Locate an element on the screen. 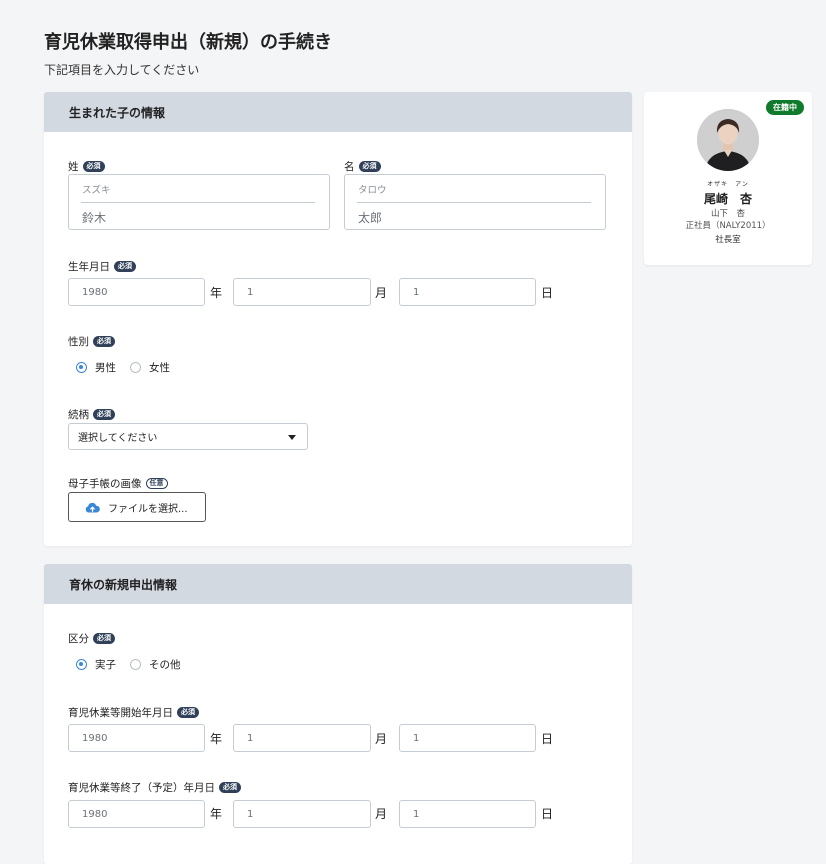 The height and width of the screenshot is (864, 826). avatar is located at coordinates (728, 140).